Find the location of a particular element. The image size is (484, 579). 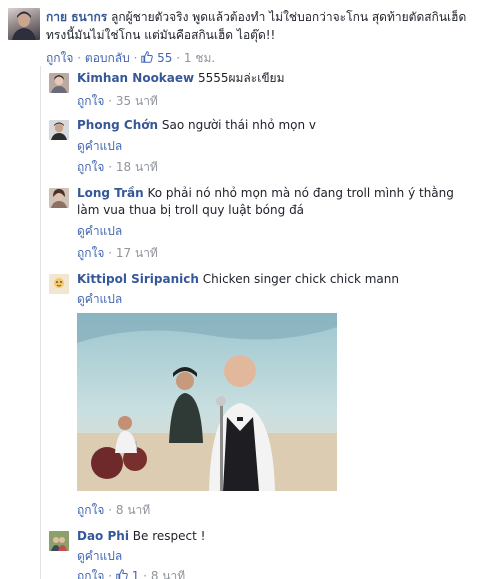

comment-time: 18 นาที is located at coordinates (137, 167).